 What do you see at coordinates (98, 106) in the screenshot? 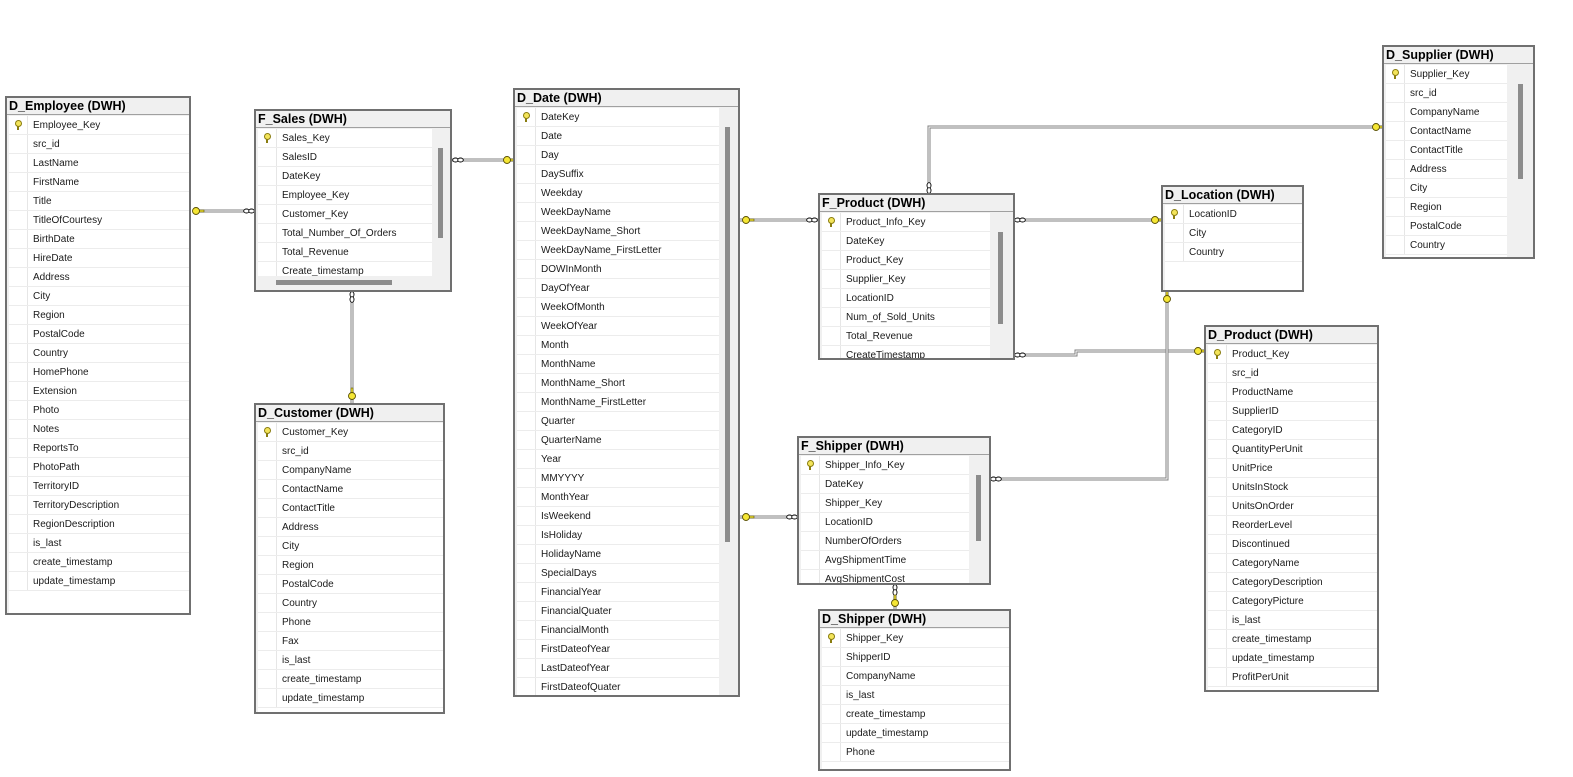
I see `table-title: D_Employee (DWH)` at bounding box center [98, 106].